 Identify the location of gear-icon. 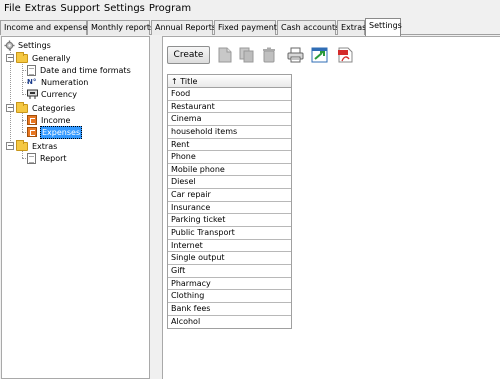
(9, 45).